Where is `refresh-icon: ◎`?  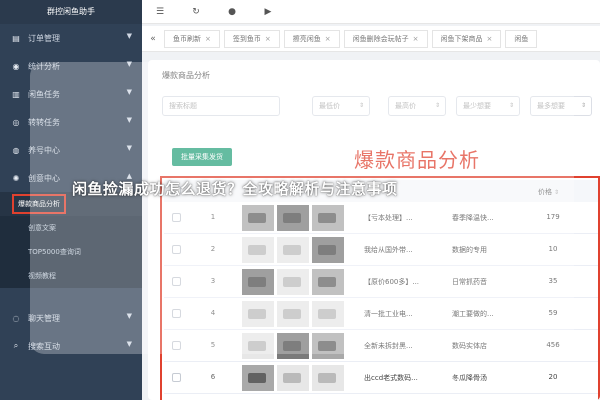
refresh-icon: ◎ is located at coordinates (16, 122).